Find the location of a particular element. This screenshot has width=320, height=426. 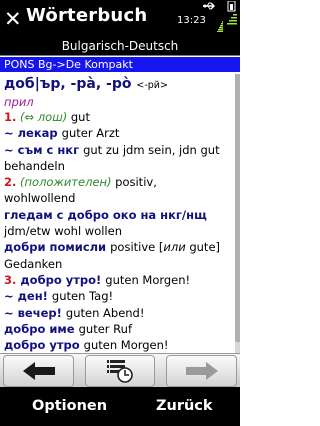

headword-text: доб|ър, -рà, -рò is located at coordinates (68, 84).